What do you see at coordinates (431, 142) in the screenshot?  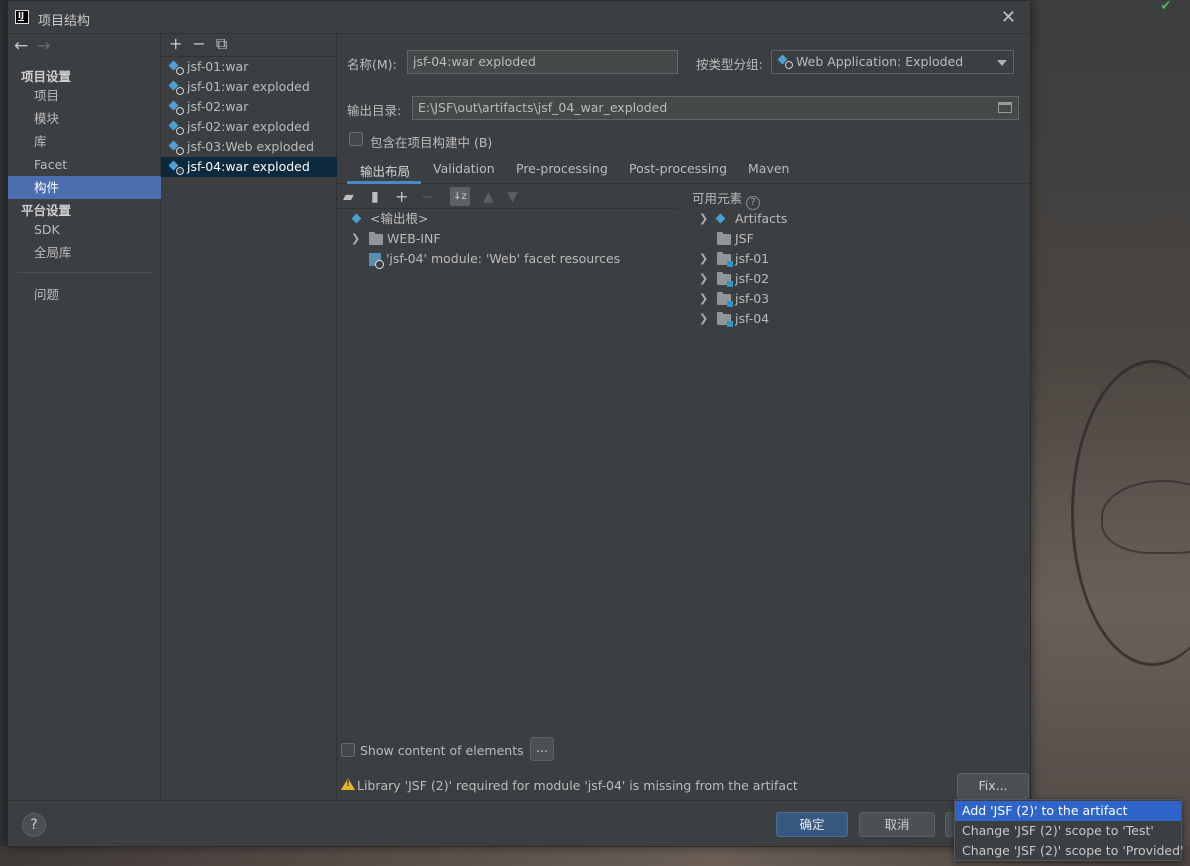 I see `include-in-build-label: 包含在项目构建中 (B)` at bounding box center [431, 142].